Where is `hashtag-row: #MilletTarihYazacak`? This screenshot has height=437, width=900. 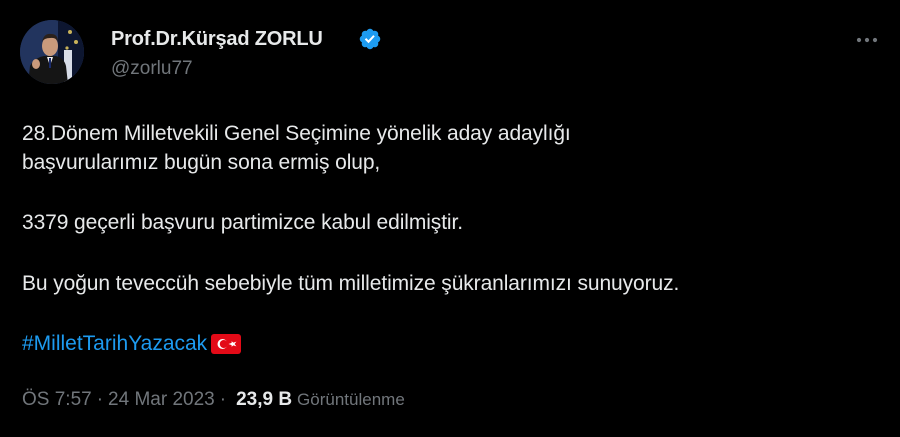
hashtag-row: #MilletTarihYazacak is located at coordinates (132, 344).